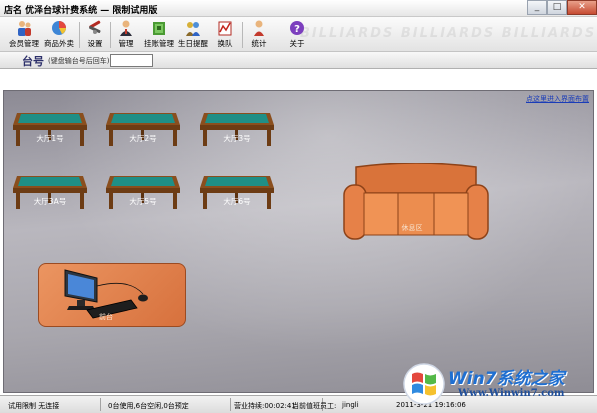  What do you see at coordinates (259, 28) in the screenshot?
I see `stats-icon` at bounding box center [259, 28].